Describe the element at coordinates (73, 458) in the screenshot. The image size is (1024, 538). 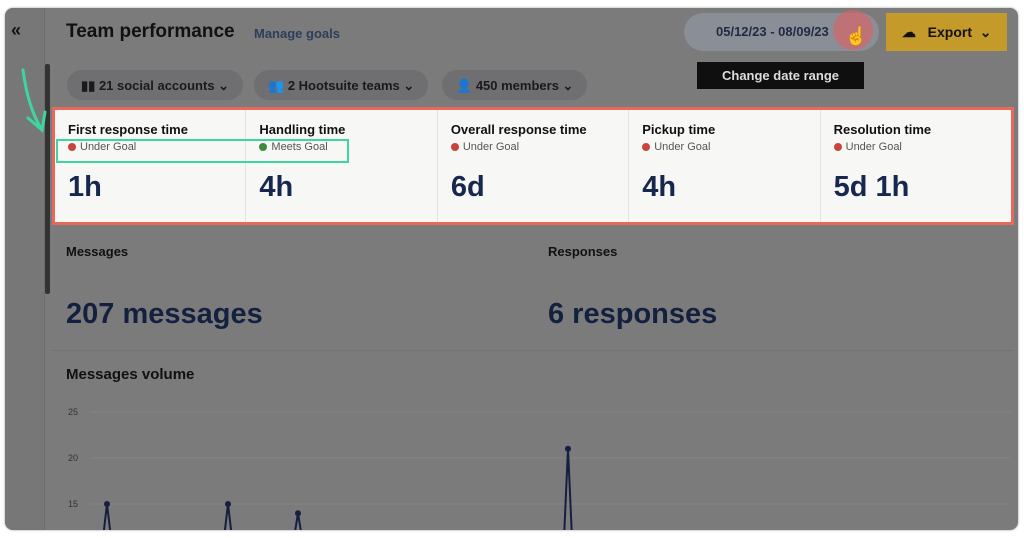
I see `y-tick-label: 20` at that location.